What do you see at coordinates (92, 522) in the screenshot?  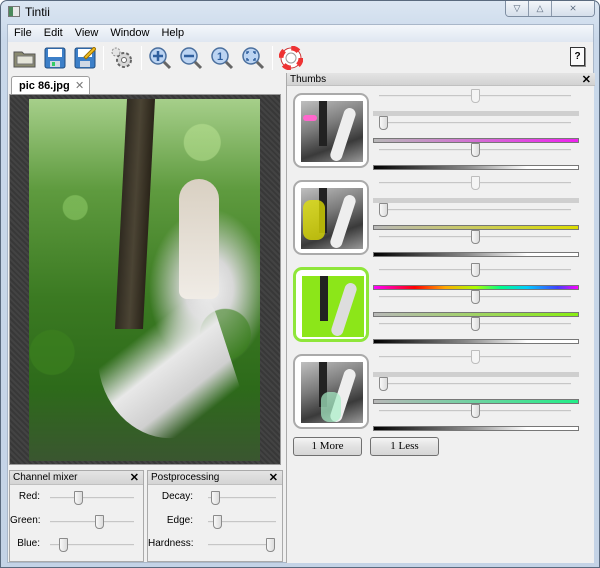 I see `green-slider` at bounding box center [92, 522].